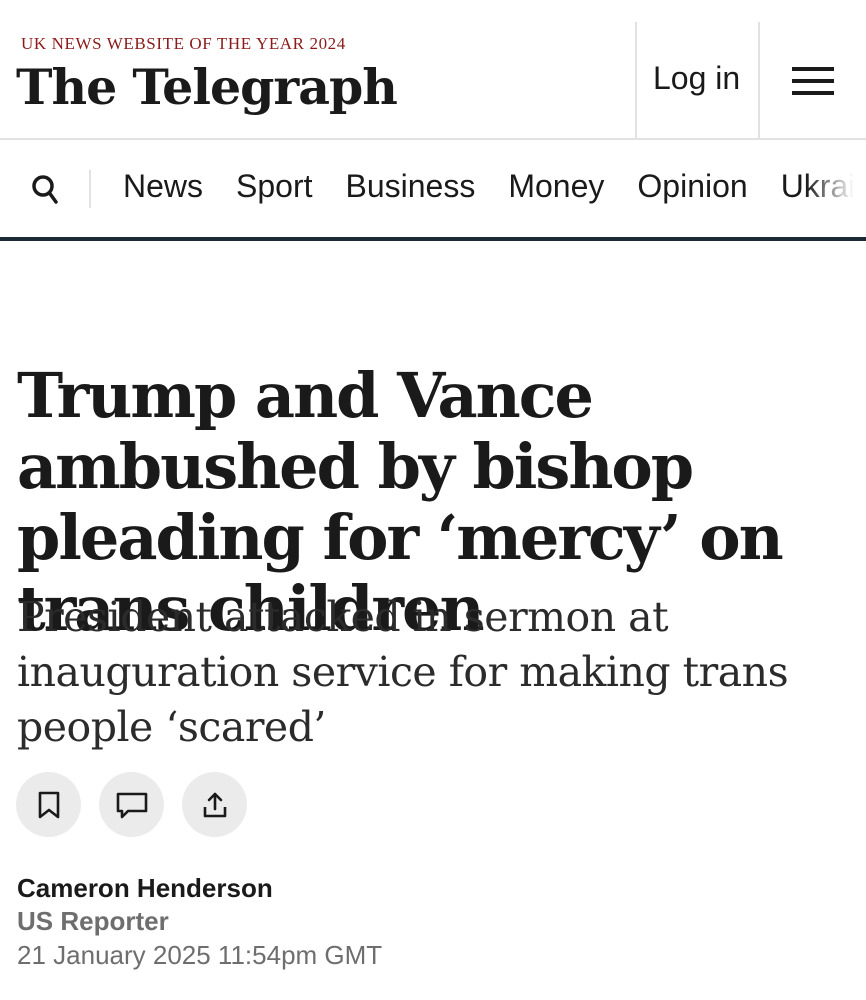 The height and width of the screenshot is (1000, 866). I want to click on nav-item-opinion: Opinion, so click(692, 186).